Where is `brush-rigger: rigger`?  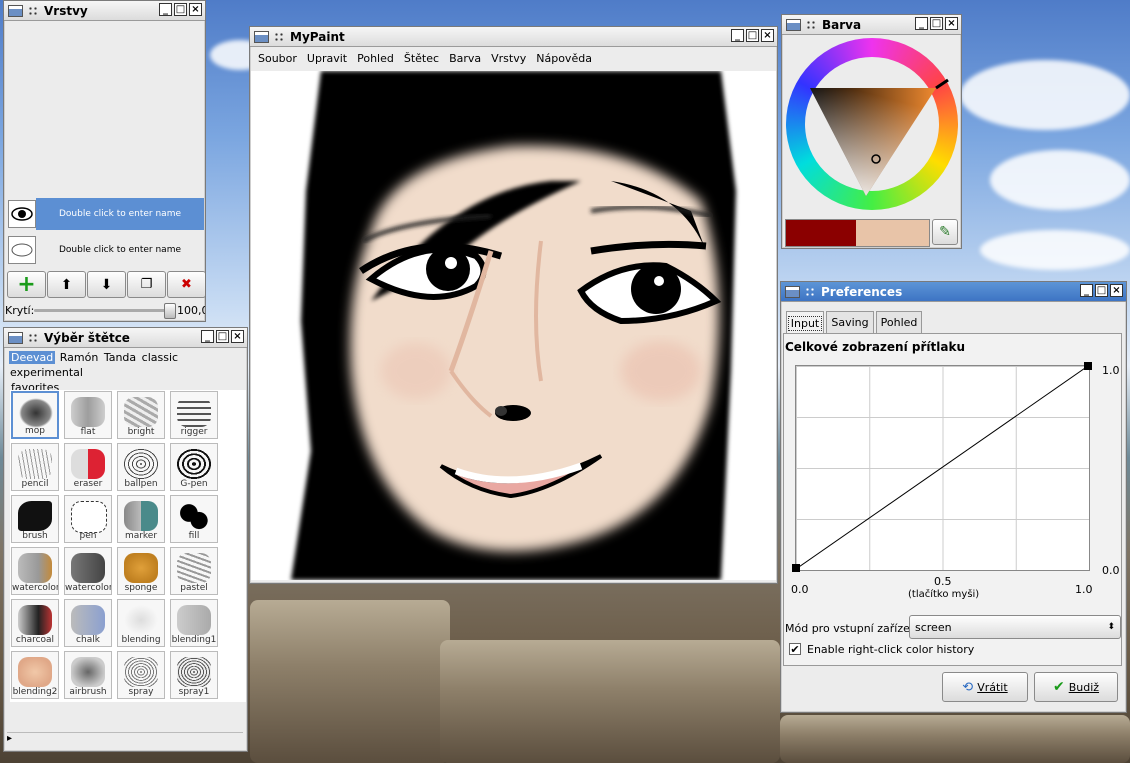
brush-rigger: rigger is located at coordinates (194, 415).